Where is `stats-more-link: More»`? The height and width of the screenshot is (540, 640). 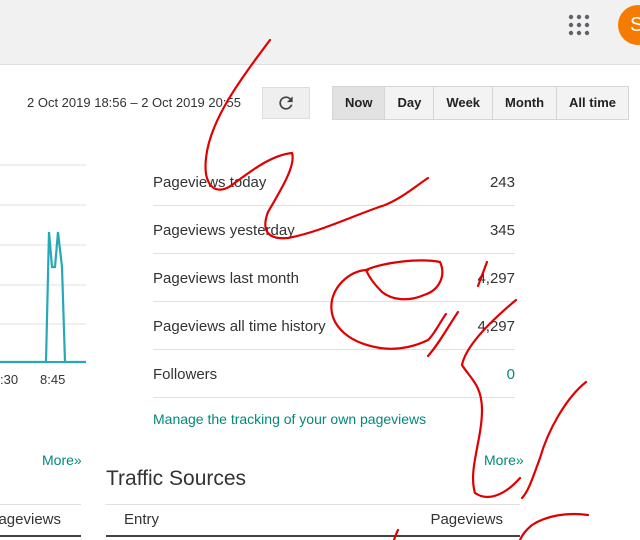 stats-more-link: More» is located at coordinates (504, 460).